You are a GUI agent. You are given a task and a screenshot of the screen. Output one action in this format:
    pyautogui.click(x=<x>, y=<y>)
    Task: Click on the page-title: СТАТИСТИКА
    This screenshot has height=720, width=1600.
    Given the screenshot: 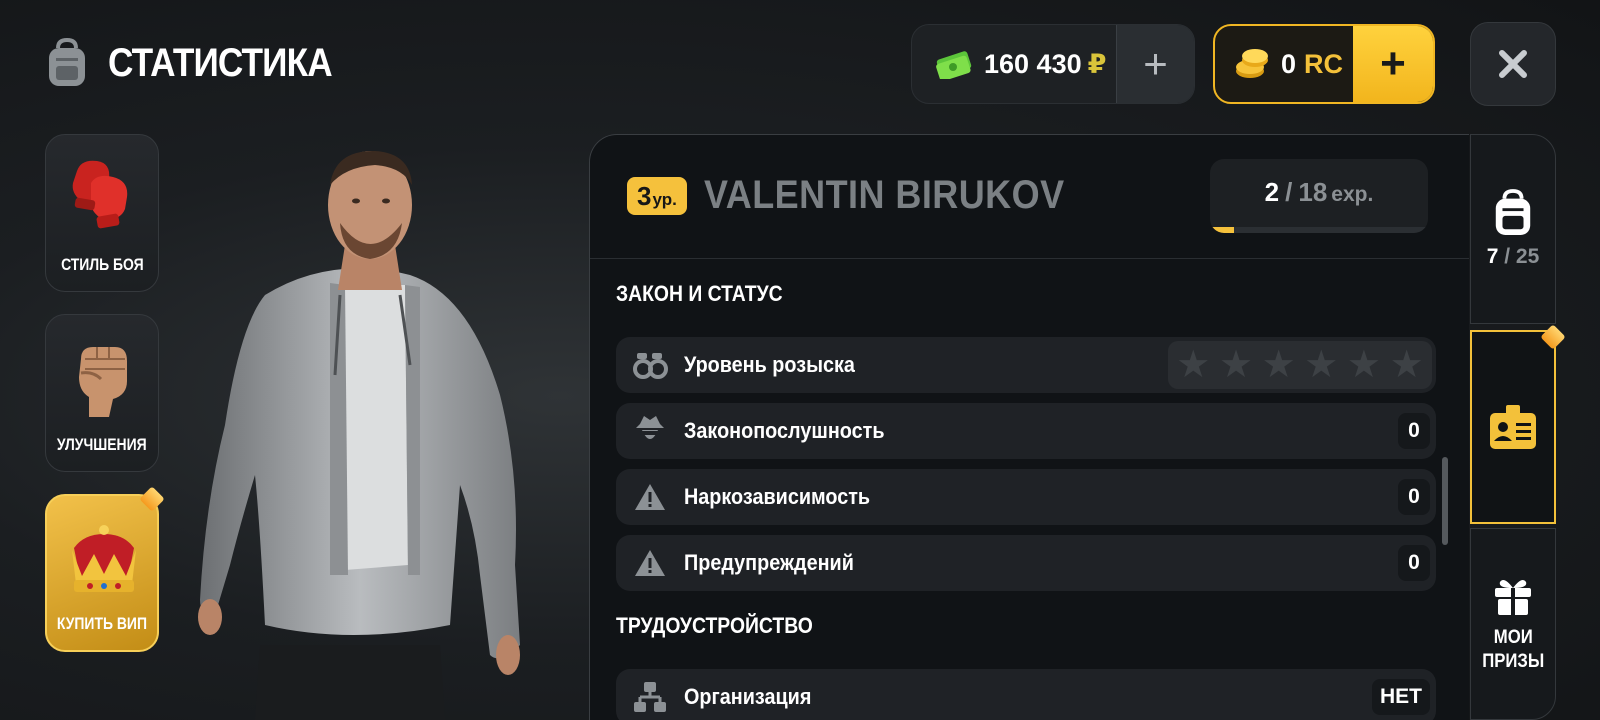 What is the action you would take?
    pyautogui.click(x=220, y=62)
    